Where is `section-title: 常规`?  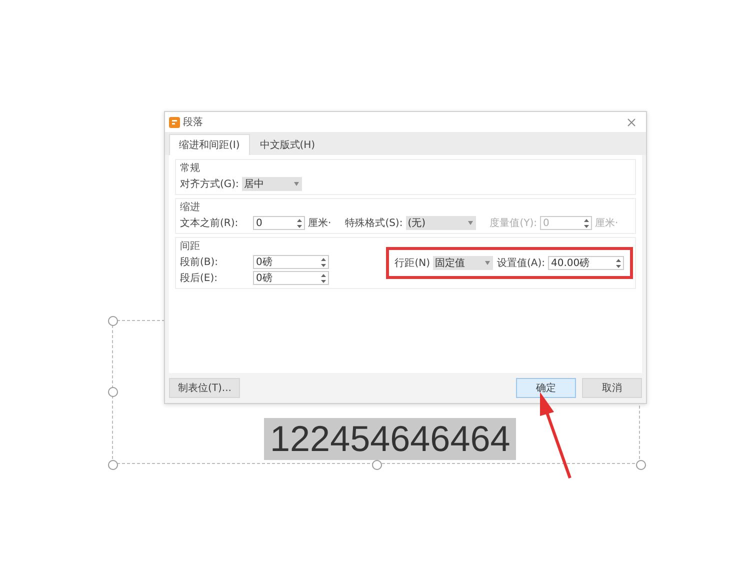
section-title: 常规 is located at coordinates (190, 168).